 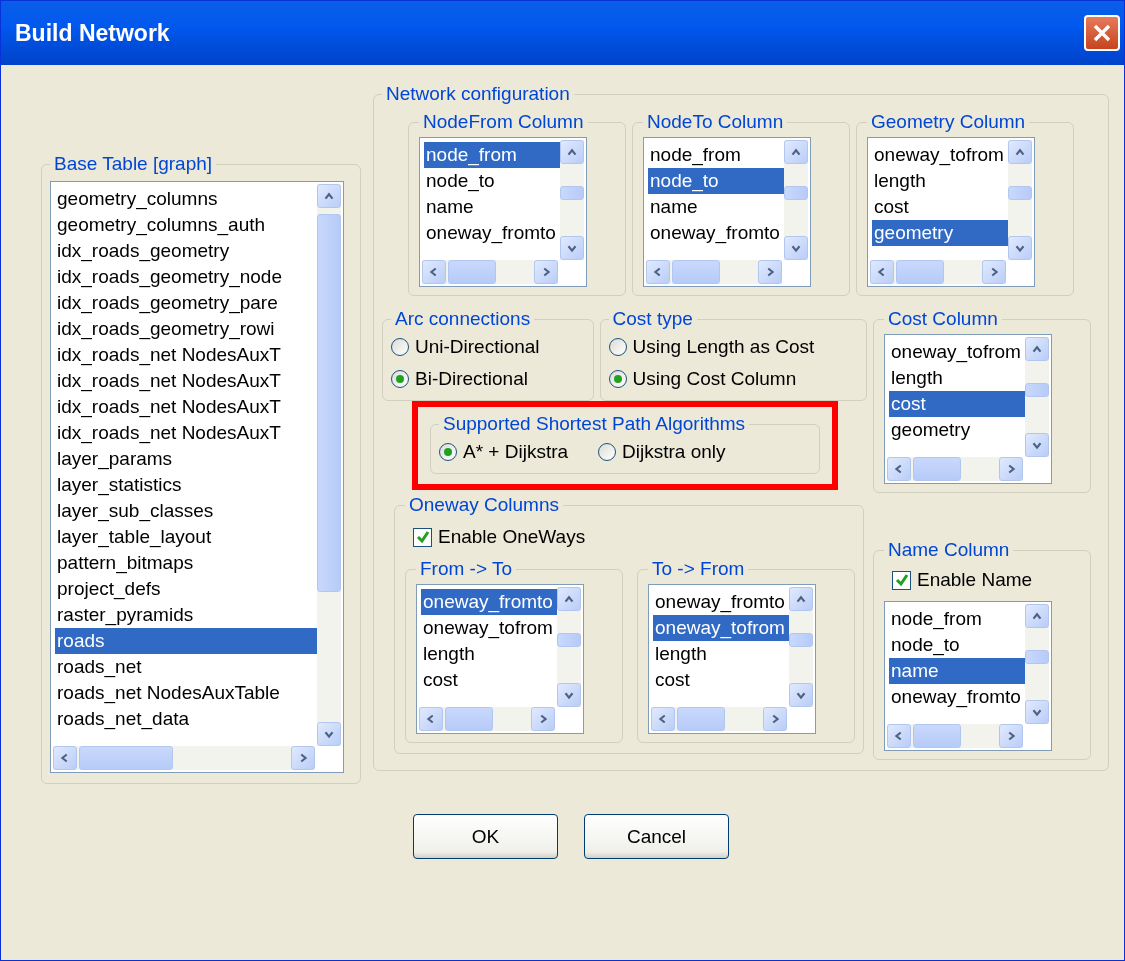 I want to click on list-item: idx_roads_geometry, so click(x=186, y=251).